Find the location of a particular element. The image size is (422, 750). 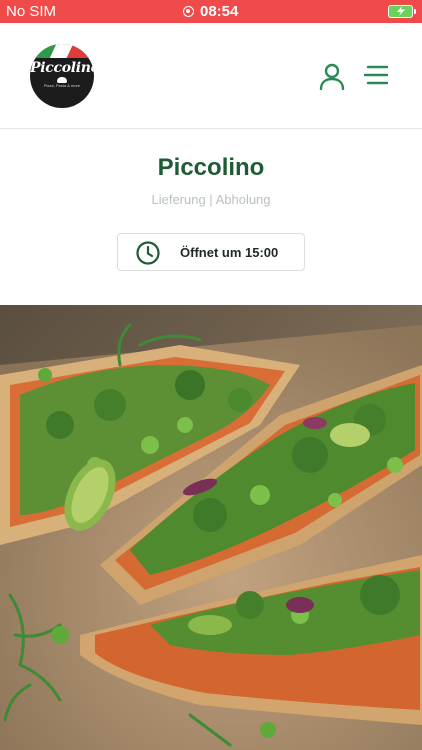

opening-hours-badge: Öffnet um 15:00 is located at coordinates (211, 252).